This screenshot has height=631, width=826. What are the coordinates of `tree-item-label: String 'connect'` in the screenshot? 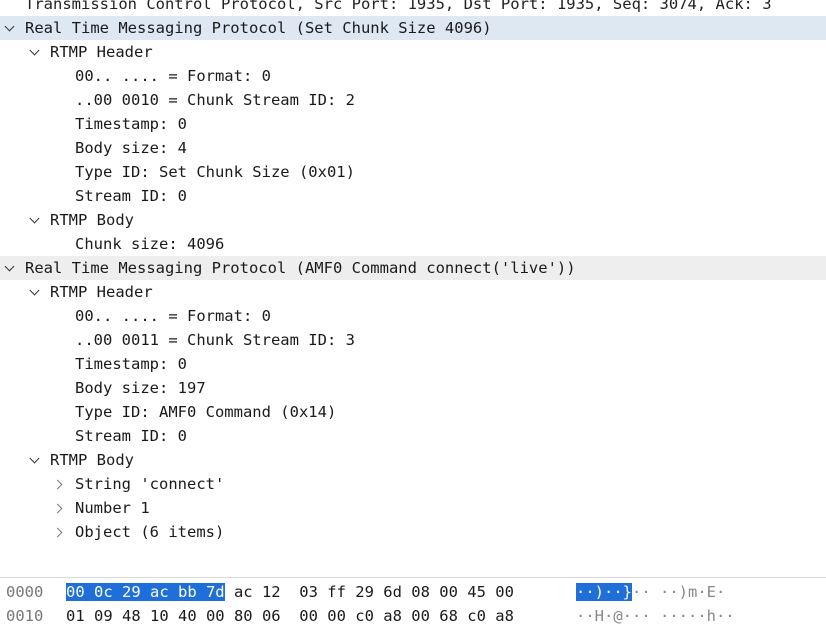 It's located at (150, 484).